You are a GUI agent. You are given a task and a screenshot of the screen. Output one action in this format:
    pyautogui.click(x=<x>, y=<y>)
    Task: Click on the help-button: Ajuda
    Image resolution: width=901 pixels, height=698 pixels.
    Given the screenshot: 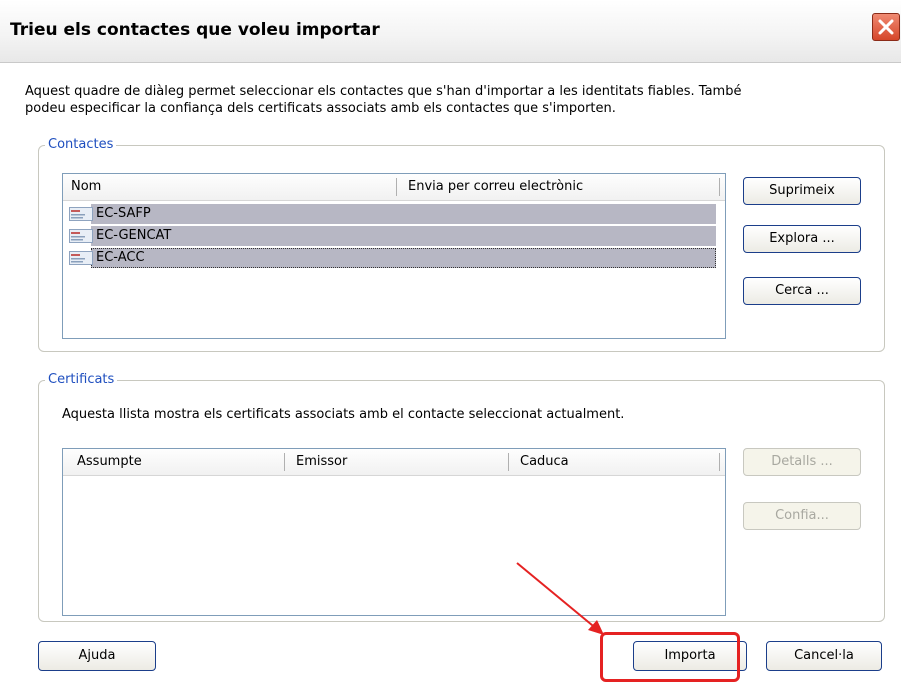 What is the action you would take?
    pyautogui.click(x=97, y=656)
    